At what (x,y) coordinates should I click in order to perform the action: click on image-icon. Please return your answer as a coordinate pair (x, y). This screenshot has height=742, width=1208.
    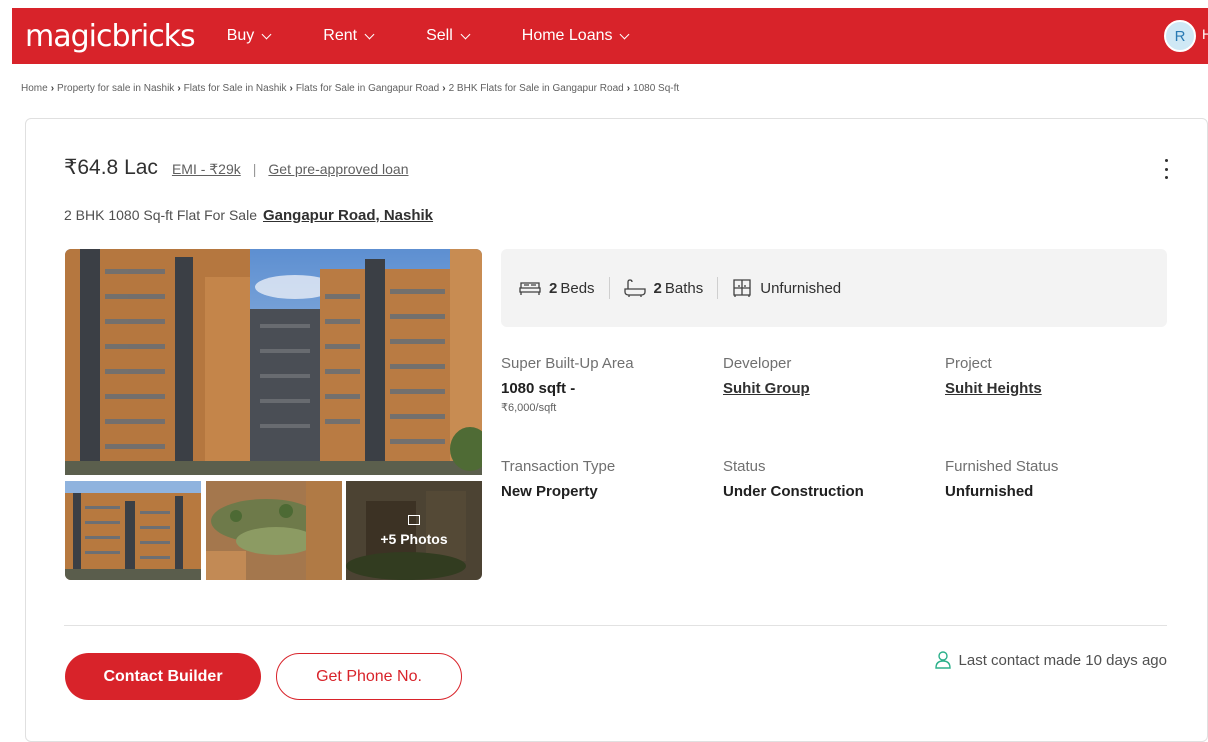
    Looking at the image, I should click on (414, 519).